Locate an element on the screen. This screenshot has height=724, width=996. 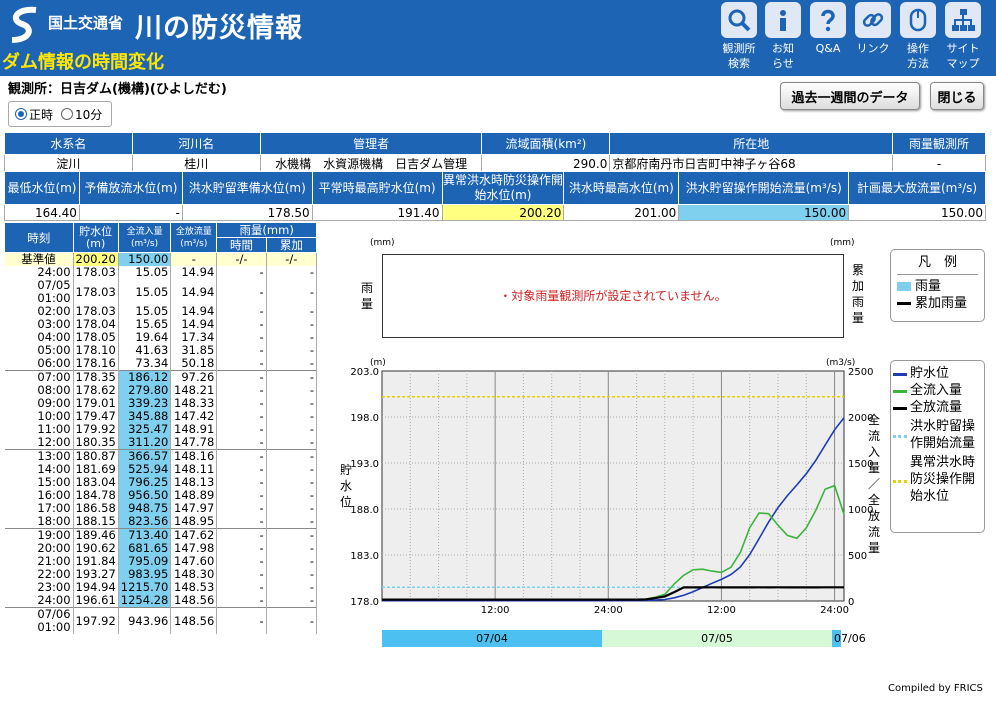
legend-label: 貯水位 is located at coordinates (930, 373).